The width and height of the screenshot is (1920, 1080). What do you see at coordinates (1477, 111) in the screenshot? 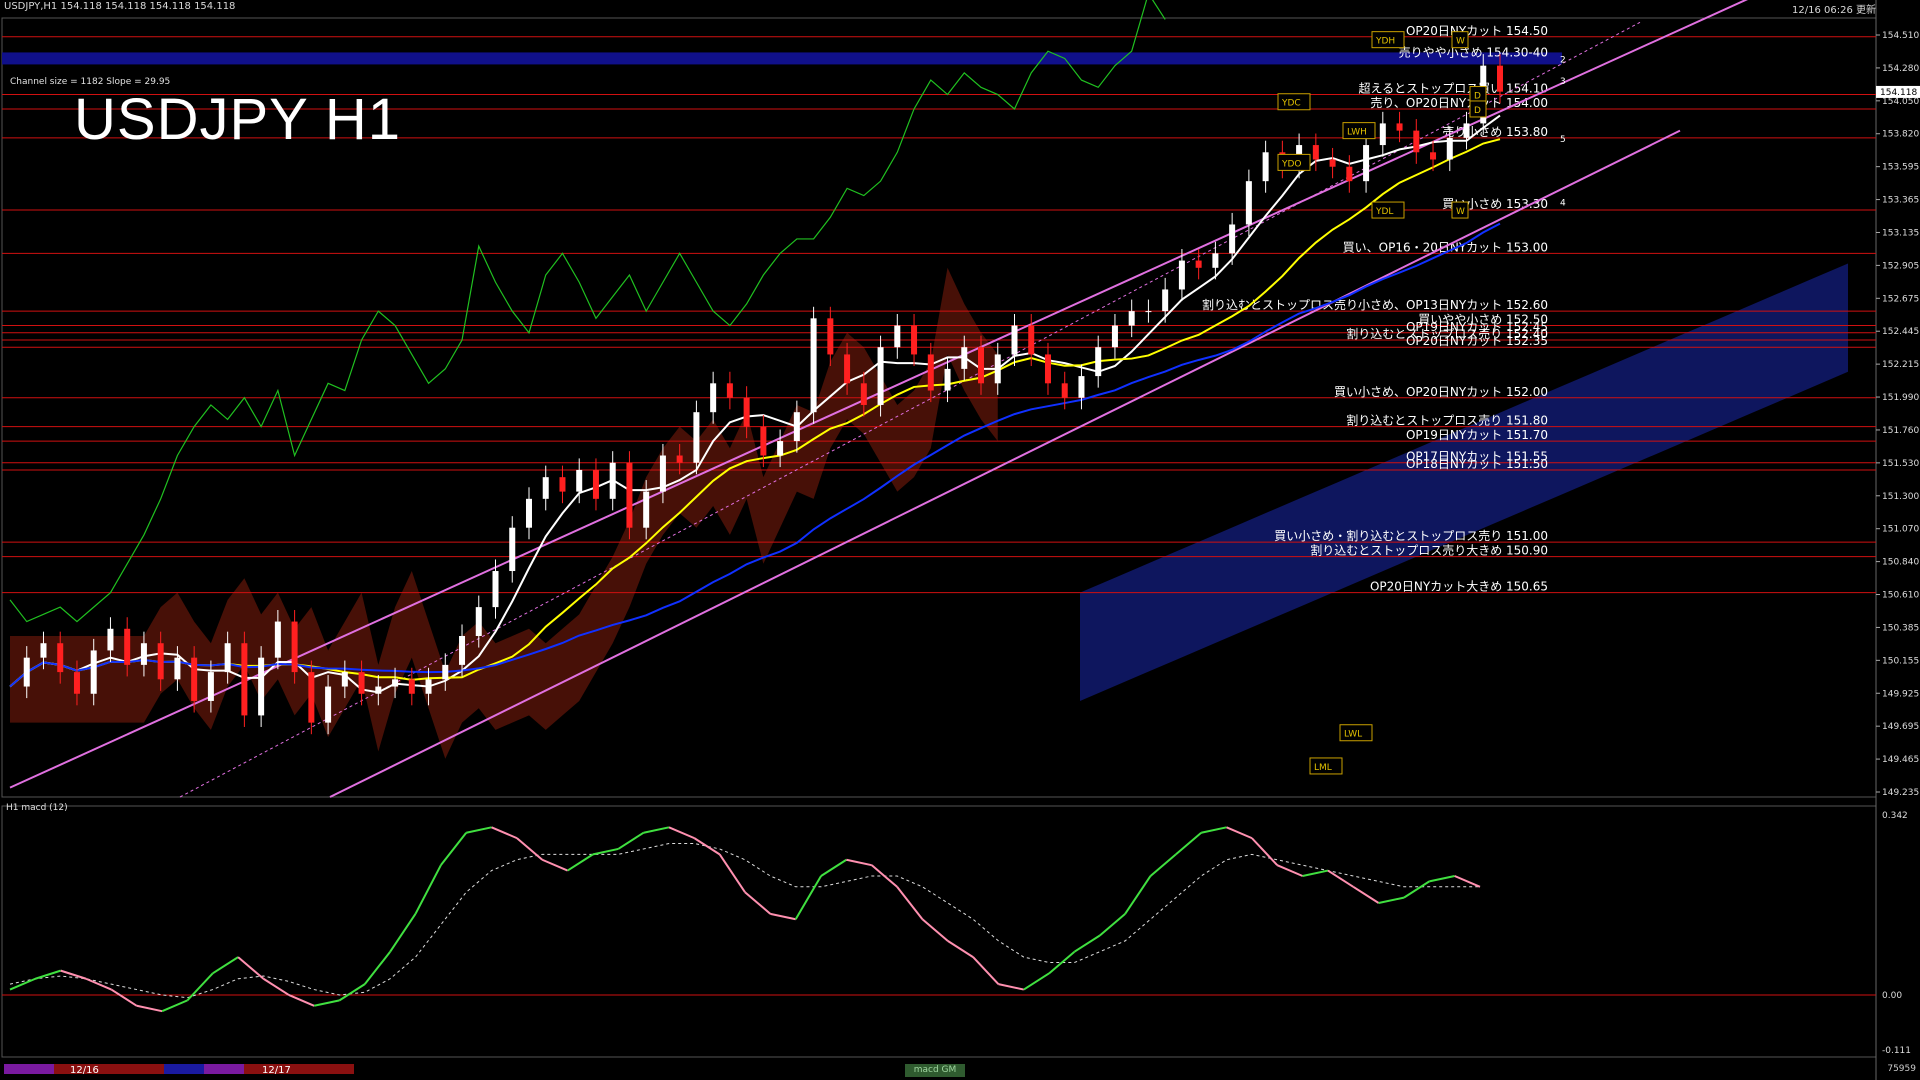
I see `level-marker-label: D` at bounding box center [1477, 111].